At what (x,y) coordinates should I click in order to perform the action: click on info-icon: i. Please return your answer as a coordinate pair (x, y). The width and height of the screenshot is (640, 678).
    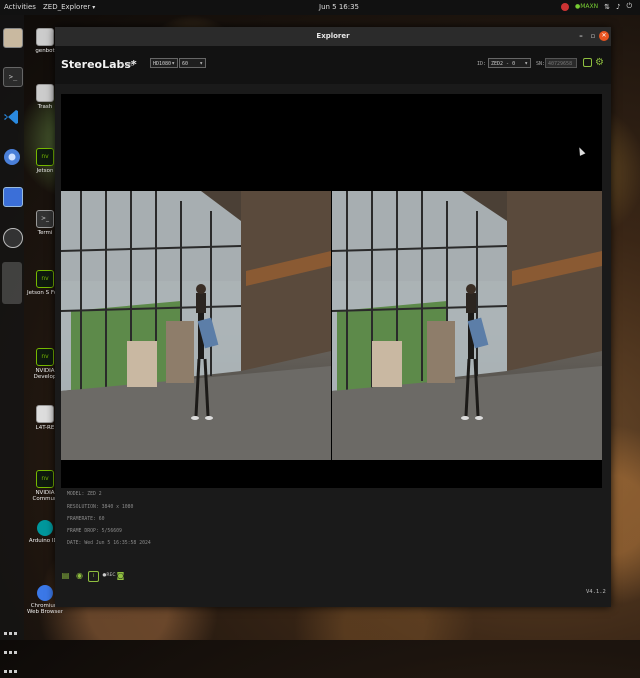
    Looking at the image, I should click on (93, 576).